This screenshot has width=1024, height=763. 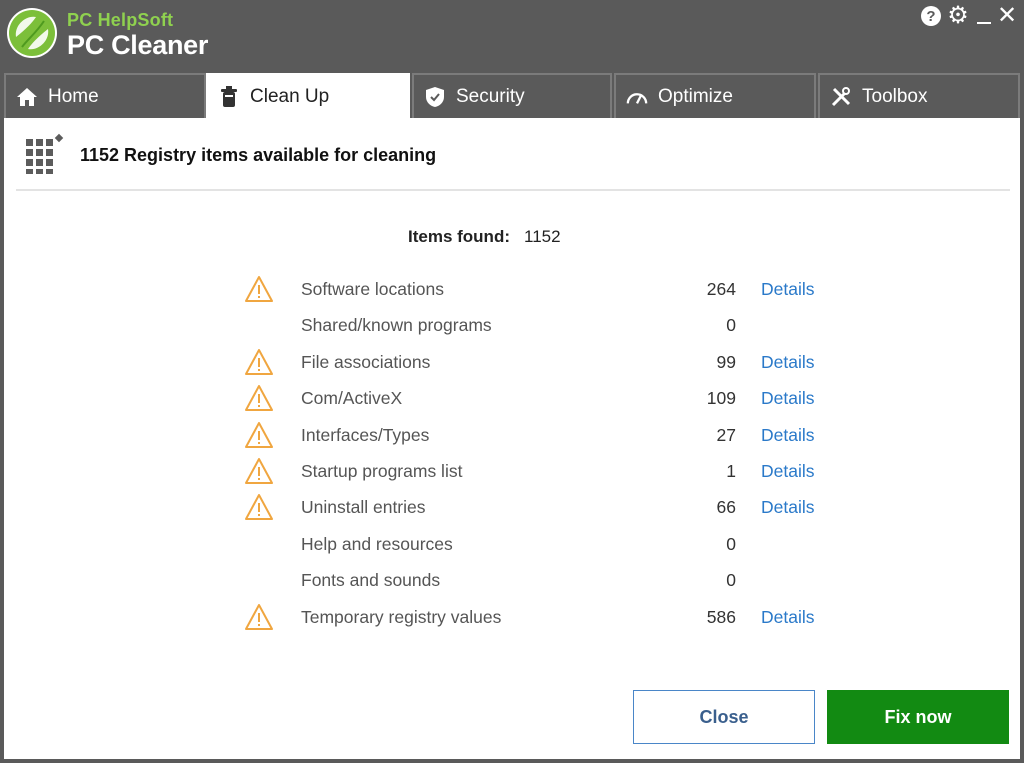 What do you see at coordinates (544, 399) in the screenshot?
I see `list-item: Com/ActiveX 109 Details` at bounding box center [544, 399].